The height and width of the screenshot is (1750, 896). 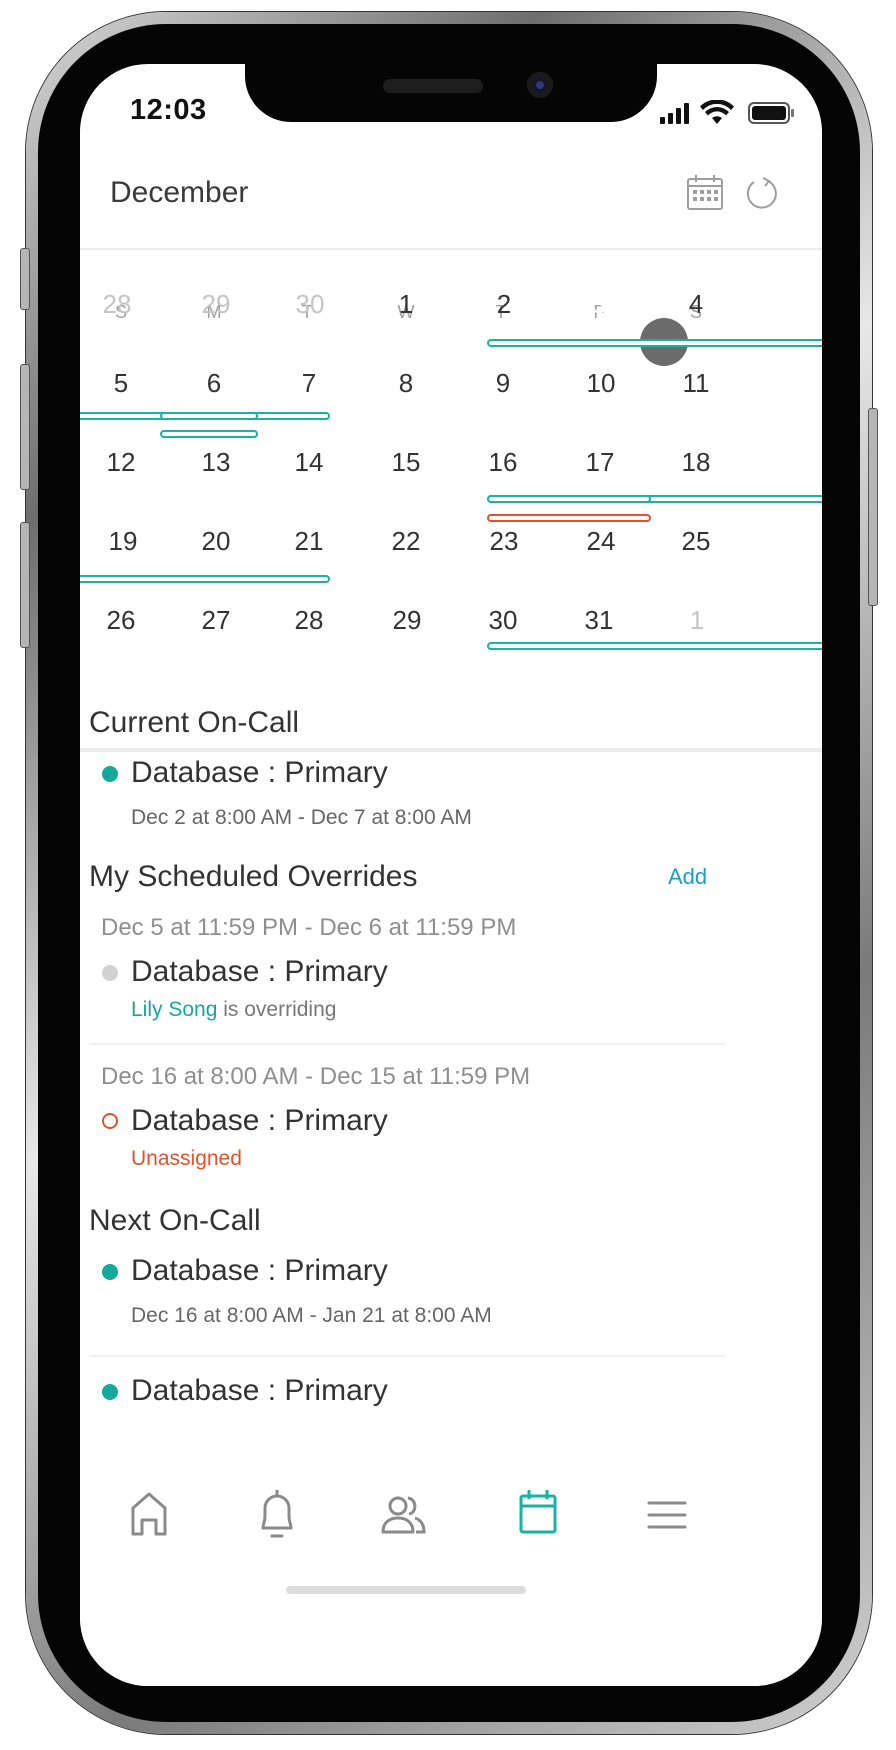 What do you see at coordinates (121, 462) in the screenshot?
I see `calendar-day: 12` at bounding box center [121, 462].